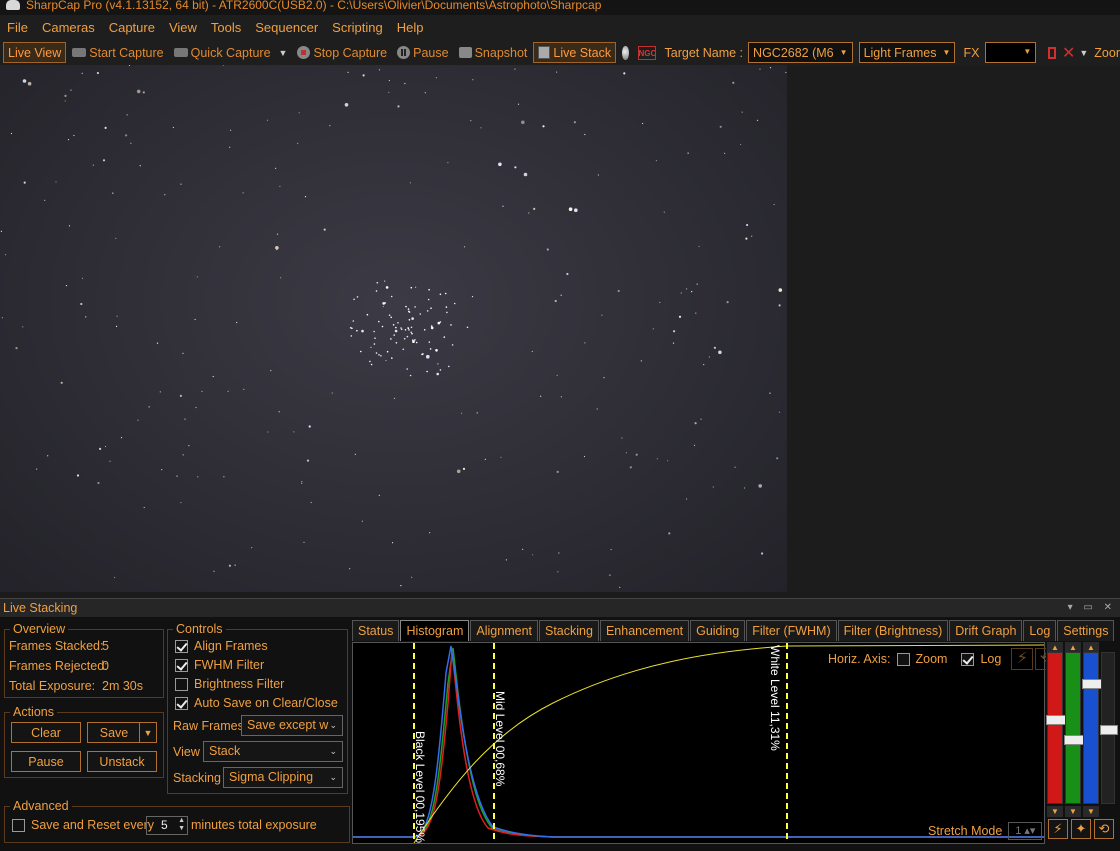 Image resolution: width=1120 pixels, height=851 pixels. What do you see at coordinates (1092, 684) in the screenshot?
I see `blue-slider-handle` at bounding box center [1092, 684].